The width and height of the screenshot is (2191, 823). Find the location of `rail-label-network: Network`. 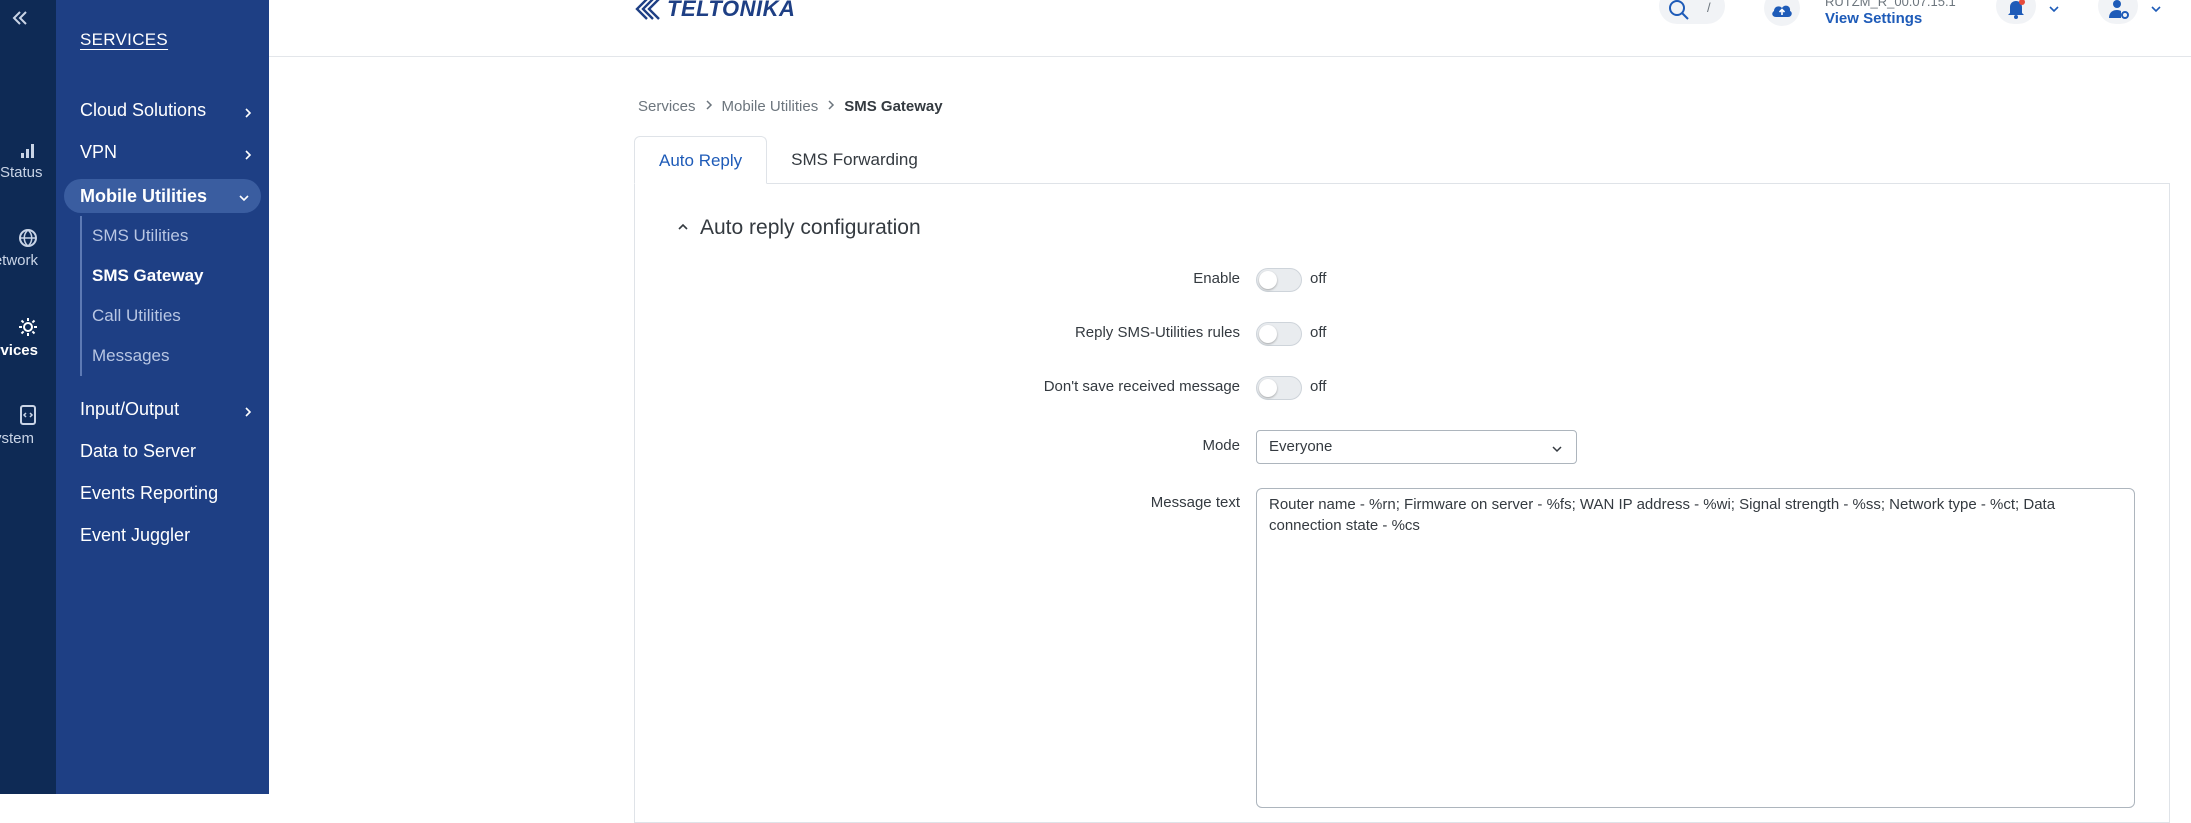

rail-label-network: Network is located at coordinates (19, 260).